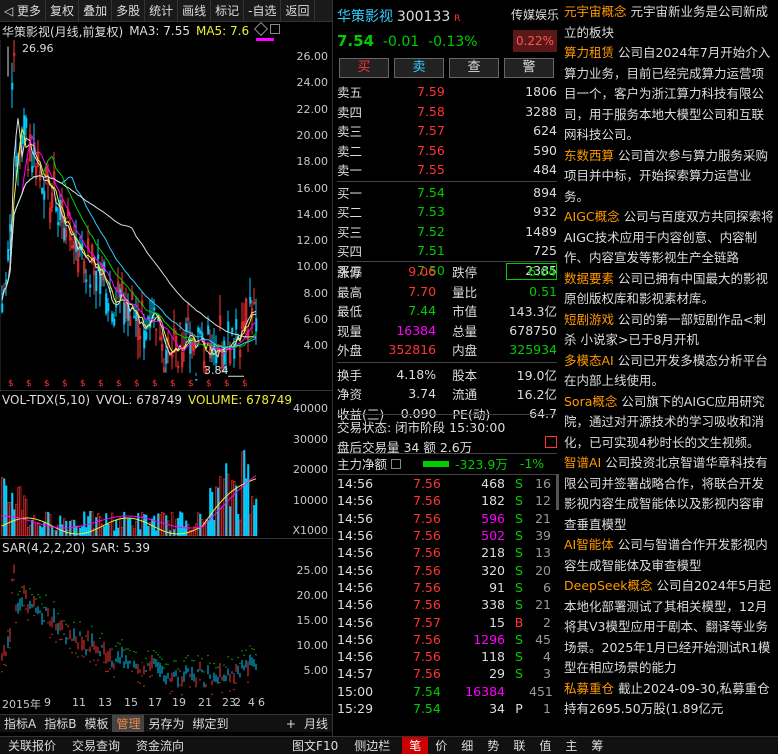  Describe the element at coordinates (589, 688) in the screenshot. I see `concept-tag: 私募重仓` at that location.